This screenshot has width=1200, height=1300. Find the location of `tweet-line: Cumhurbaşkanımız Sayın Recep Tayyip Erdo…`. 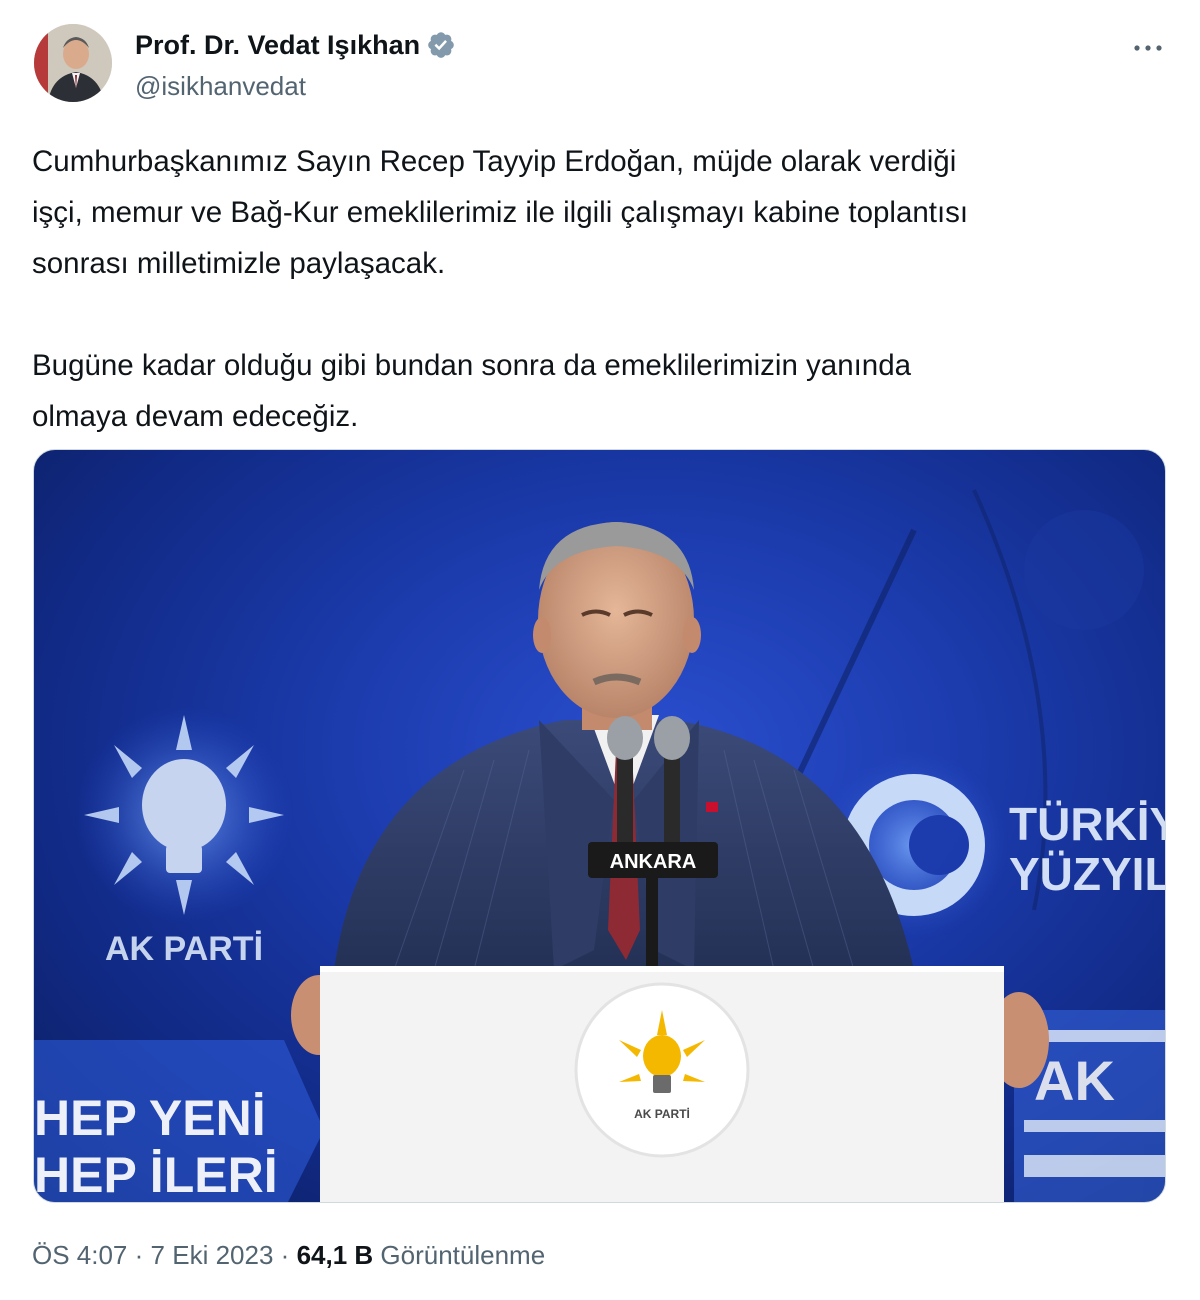

tweet-line: Cumhurbaşkanımız Sayın Recep Tayyip Erdo… is located at coordinates (494, 161).